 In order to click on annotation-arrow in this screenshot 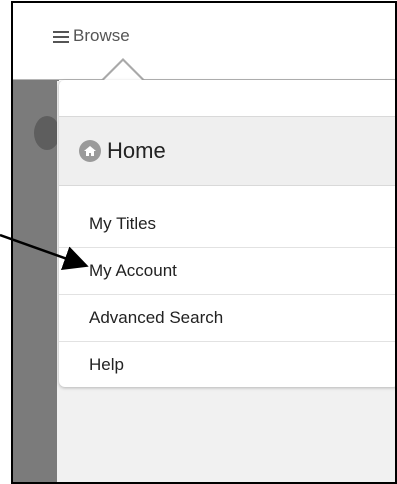, I will do `click(44, 252)`.